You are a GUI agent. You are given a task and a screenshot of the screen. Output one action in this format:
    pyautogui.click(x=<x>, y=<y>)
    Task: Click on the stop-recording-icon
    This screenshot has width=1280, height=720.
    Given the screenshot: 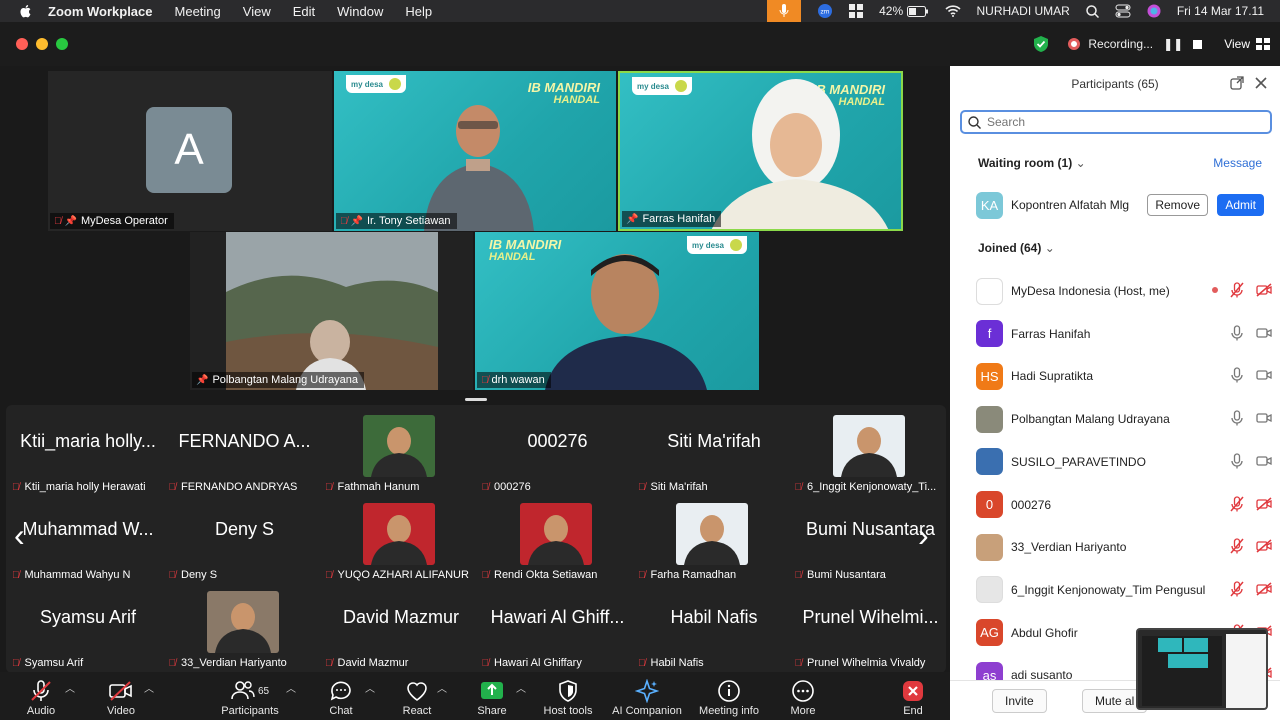 What is the action you would take?
    pyautogui.click(x=1198, y=44)
    